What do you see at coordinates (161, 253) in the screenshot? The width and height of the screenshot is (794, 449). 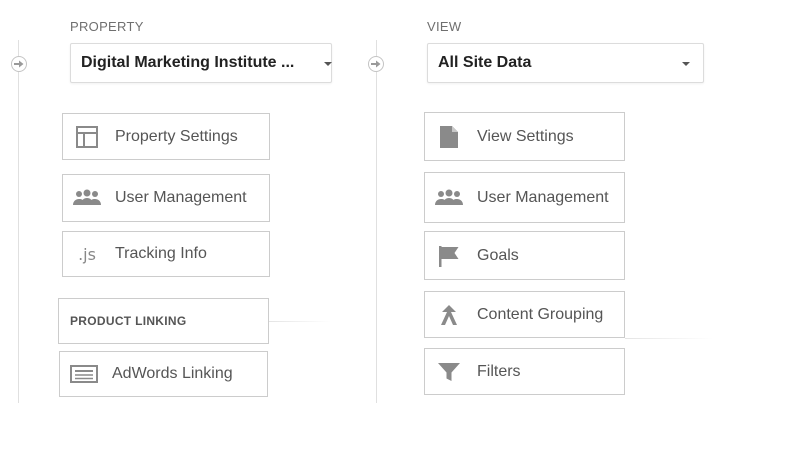 I see `tracking-info-label: Tracking Info` at bounding box center [161, 253].